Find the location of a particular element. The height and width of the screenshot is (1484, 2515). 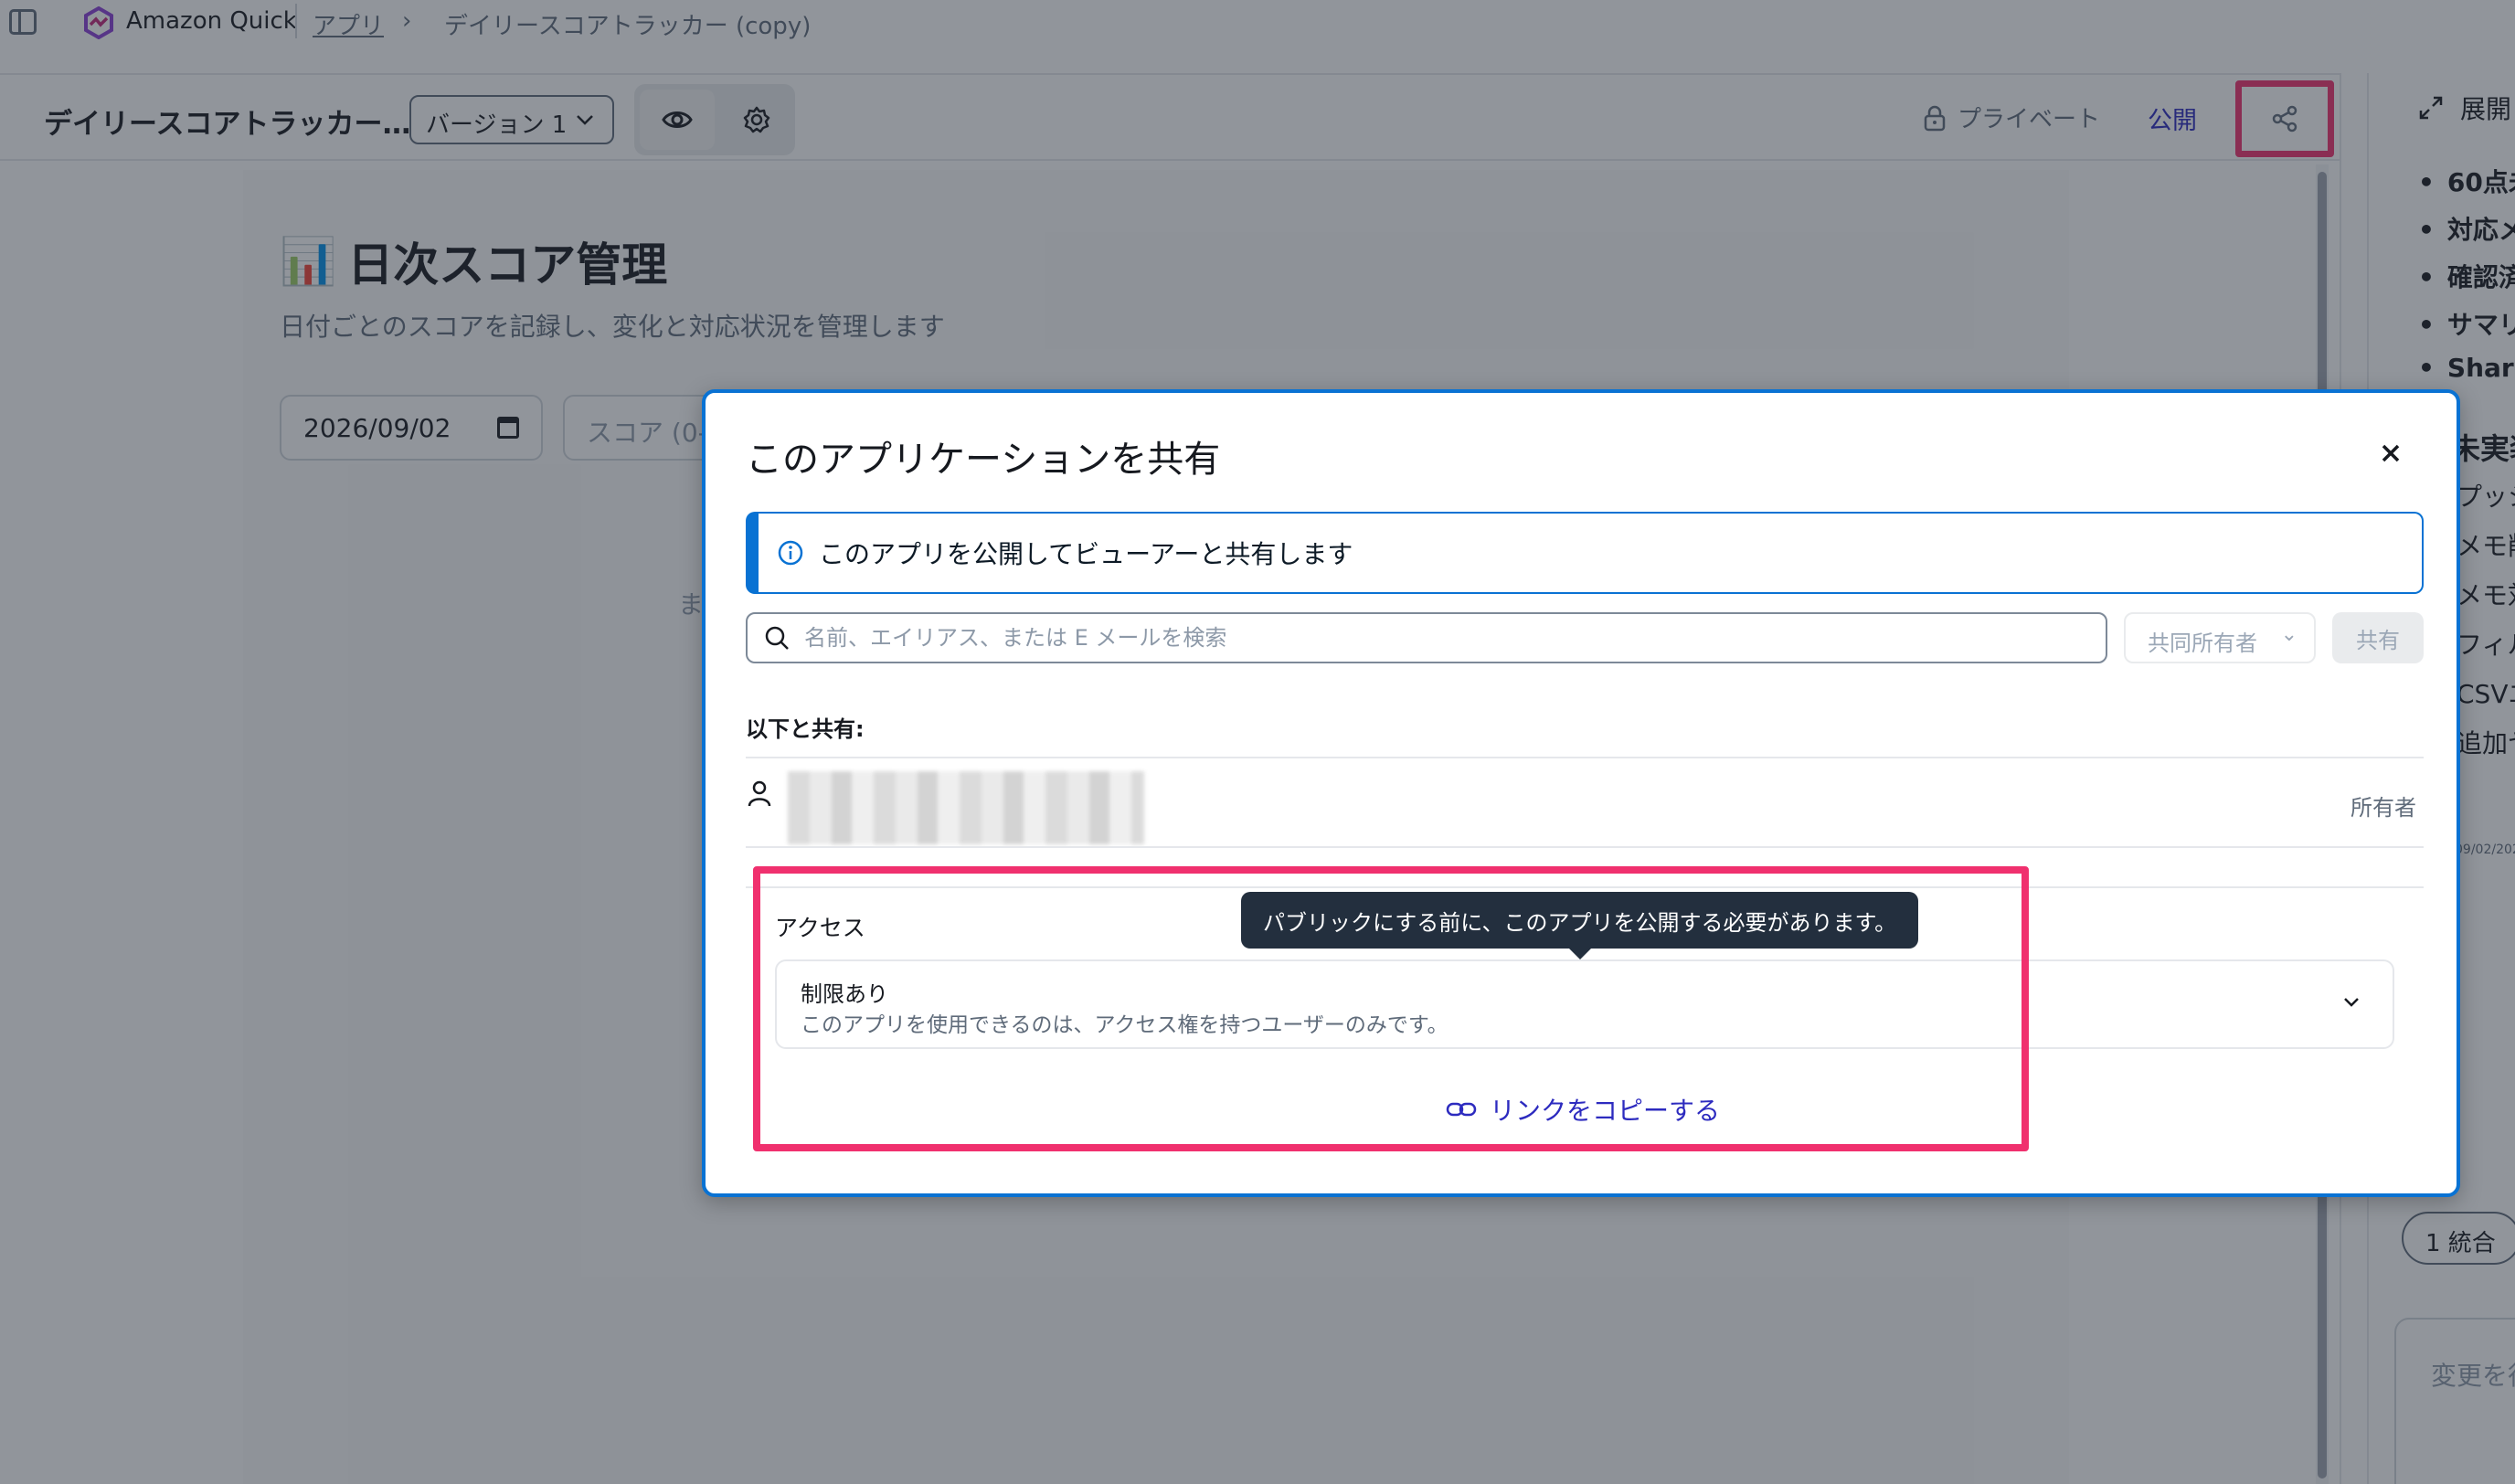

redacted-user-name is located at coordinates (966, 807).